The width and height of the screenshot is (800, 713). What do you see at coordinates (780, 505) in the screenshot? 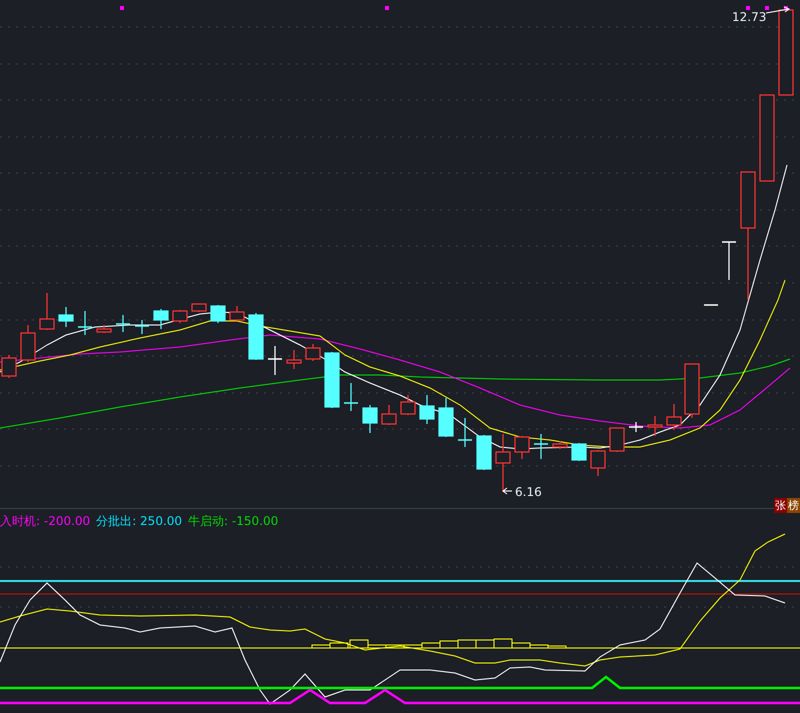
I see `status-tag: 张` at bounding box center [780, 505].